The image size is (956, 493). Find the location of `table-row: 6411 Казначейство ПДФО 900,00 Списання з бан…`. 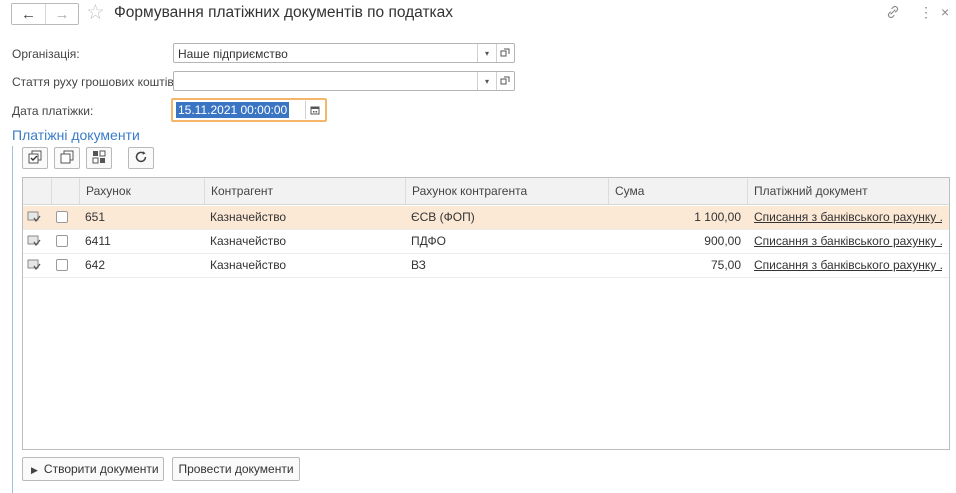

table-row: 6411 Казначейство ПДФО 900,00 Списання з бан… is located at coordinates (486, 242).